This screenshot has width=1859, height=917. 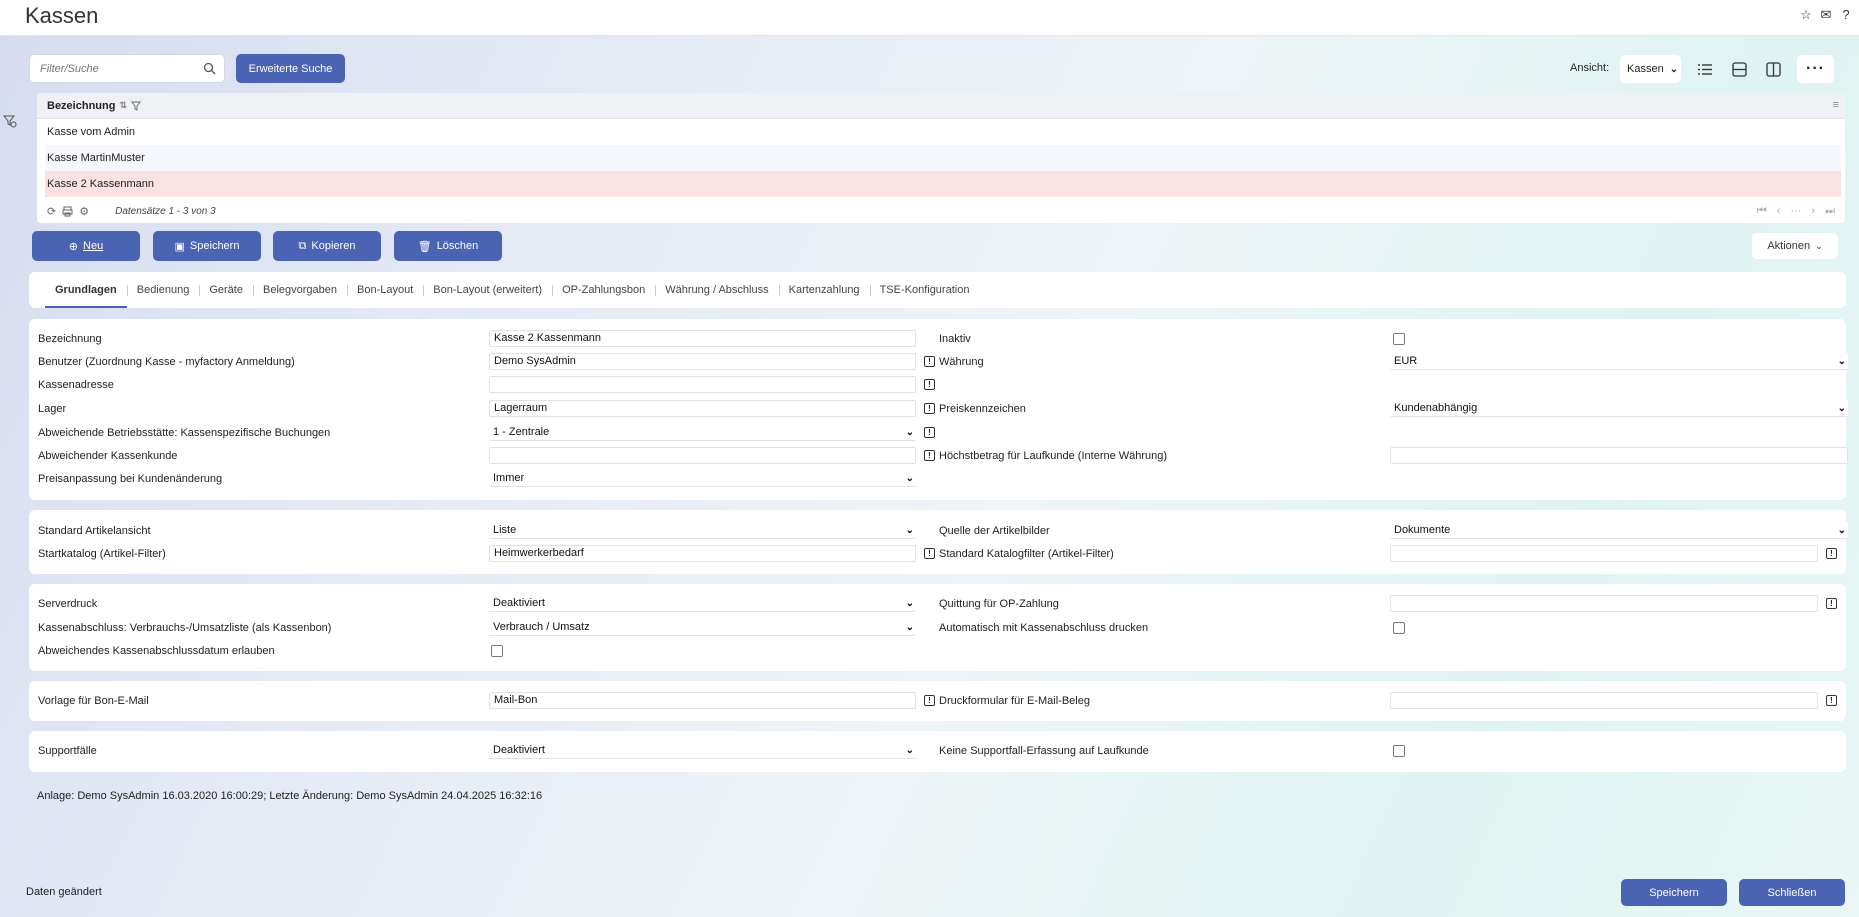 I want to click on gear-icon: ⚙, so click(x=84, y=211).